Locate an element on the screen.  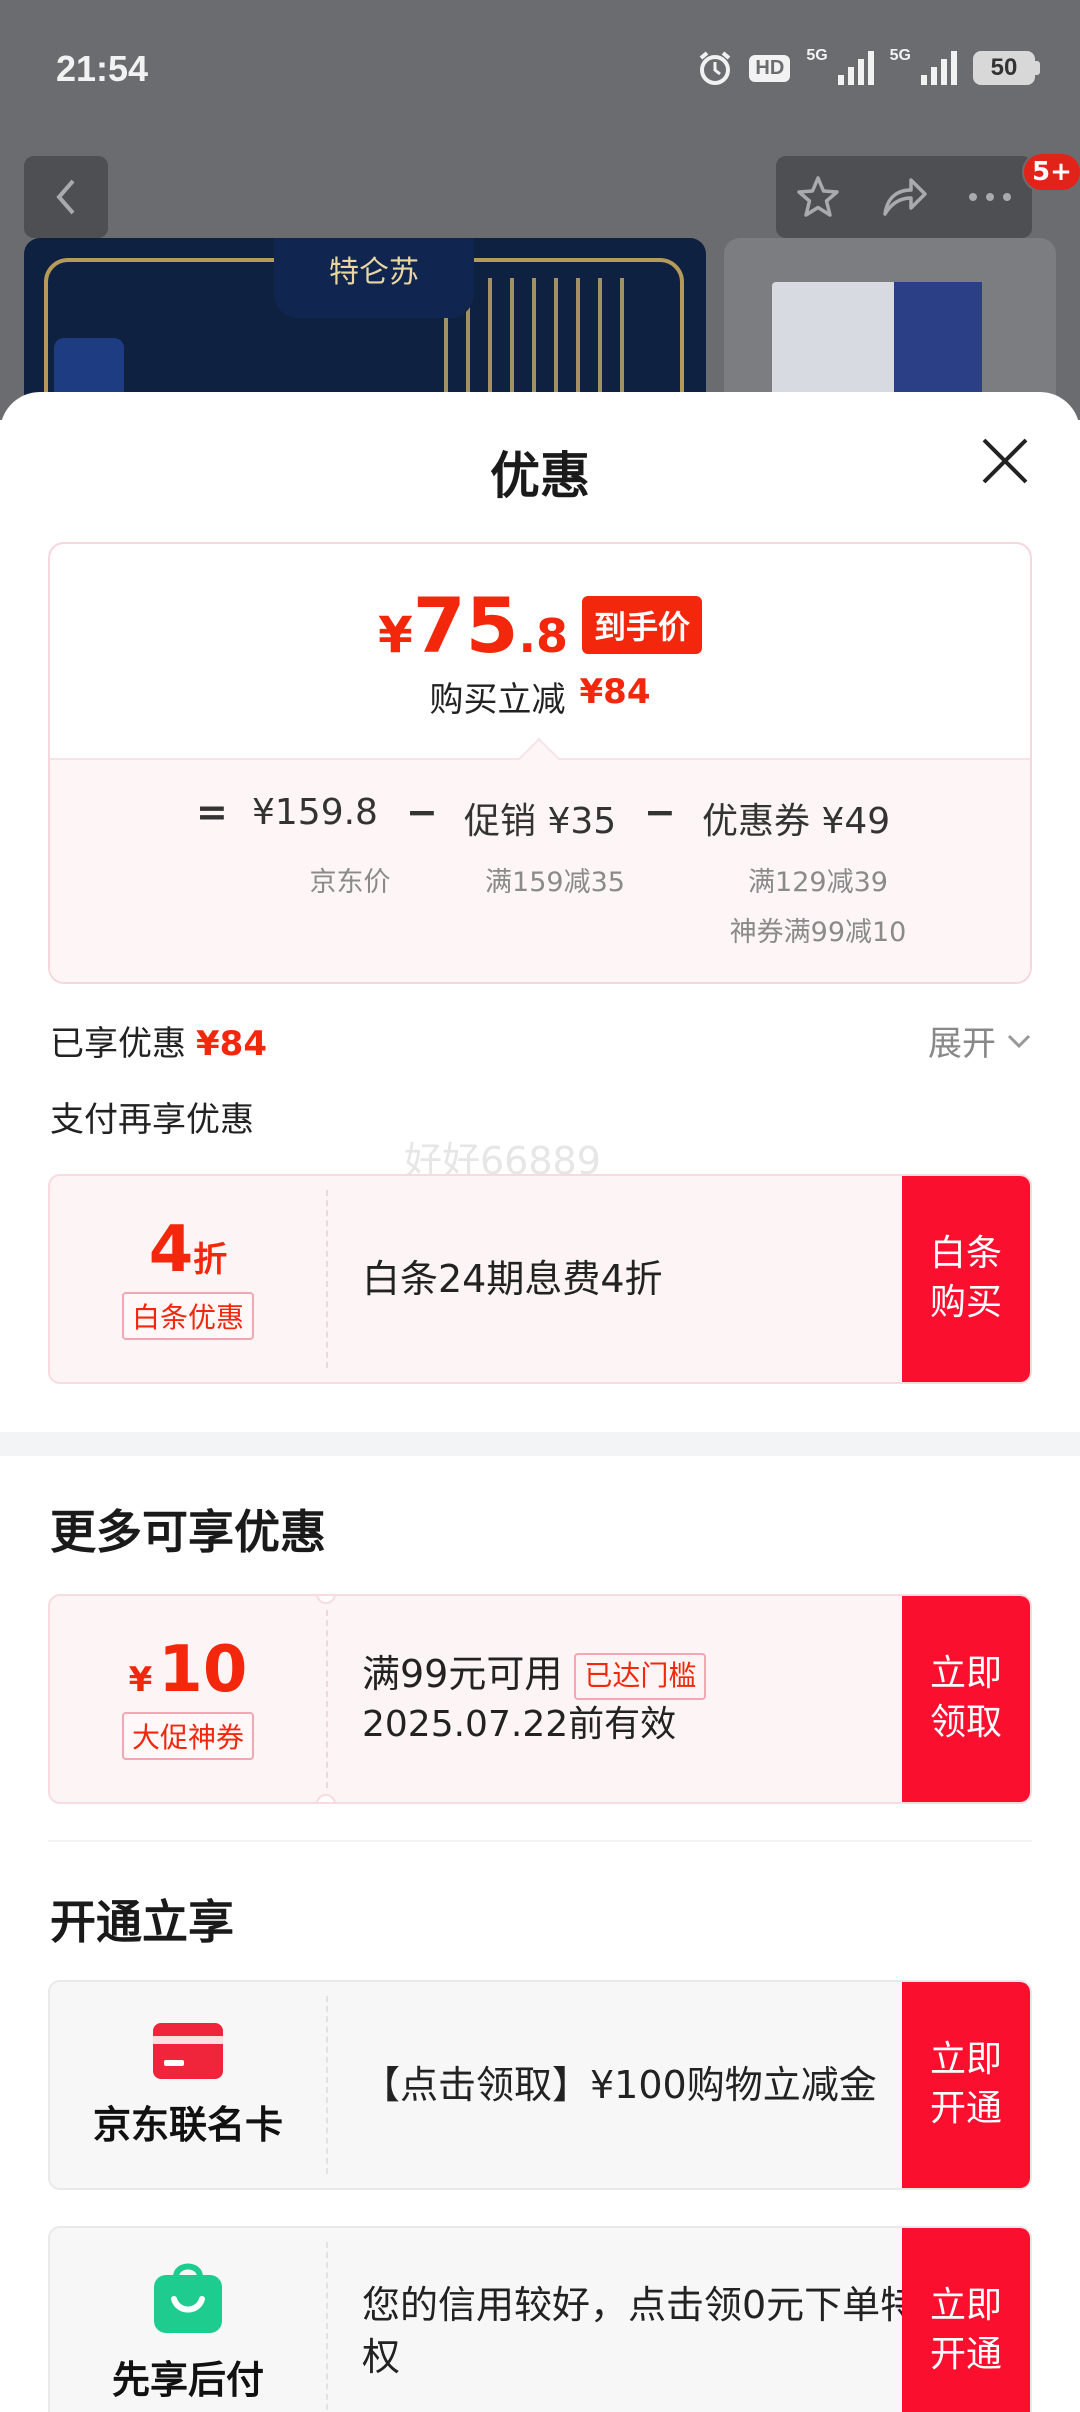
battery-icon: 50 is located at coordinates (1006, 68).